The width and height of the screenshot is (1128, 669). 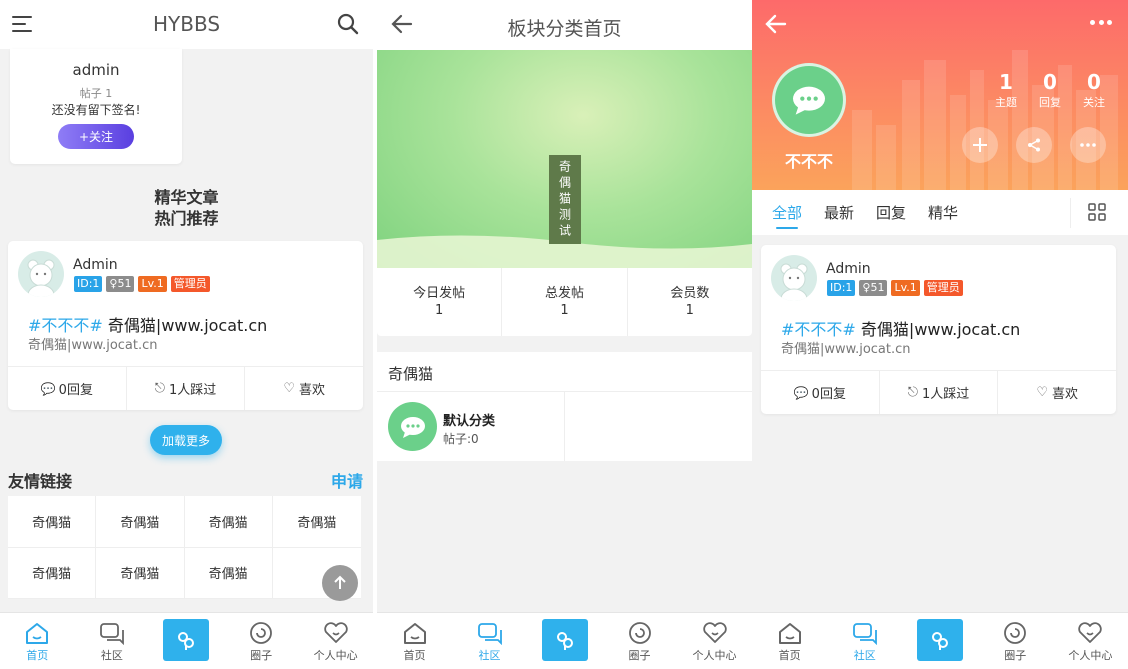 What do you see at coordinates (809, 100) in the screenshot?
I see `user-avatar` at bounding box center [809, 100].